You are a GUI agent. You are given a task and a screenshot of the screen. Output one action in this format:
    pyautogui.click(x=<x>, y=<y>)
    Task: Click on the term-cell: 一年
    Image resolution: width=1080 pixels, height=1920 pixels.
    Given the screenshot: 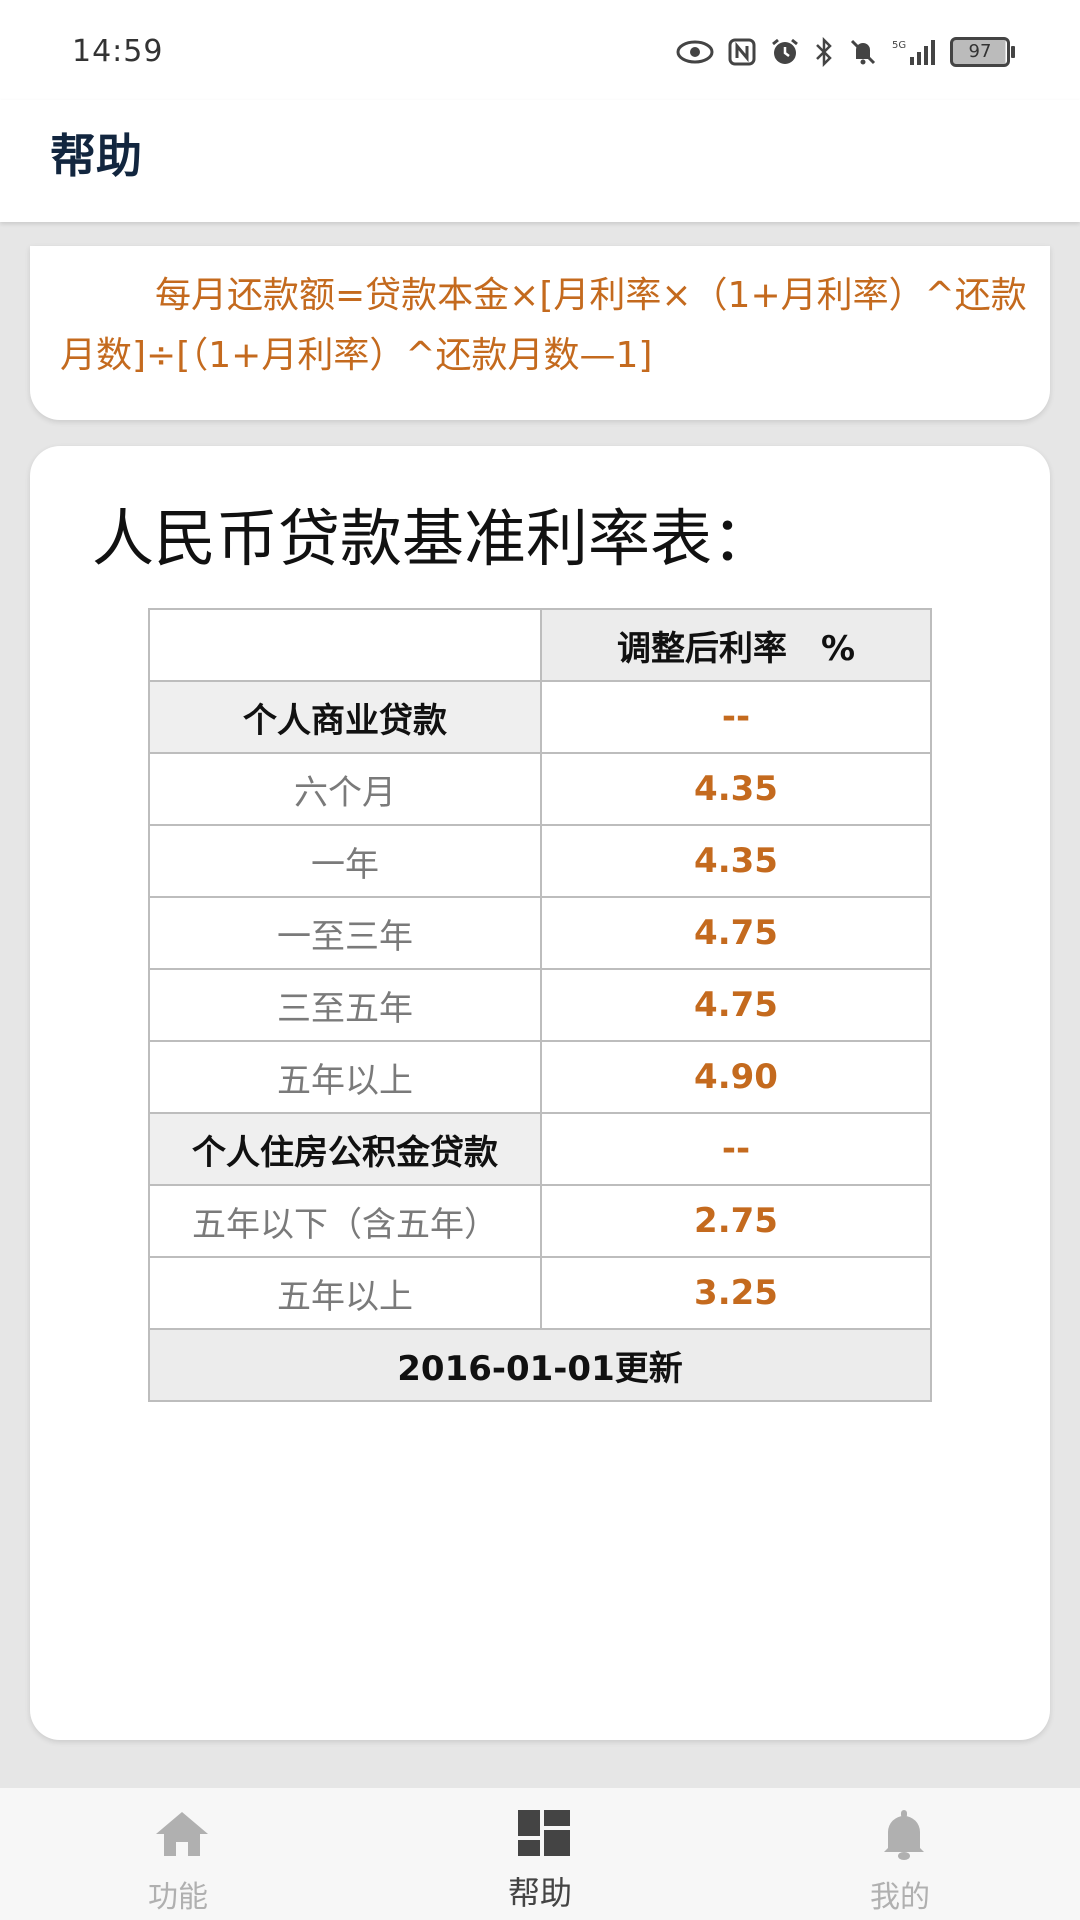 What is the action you would take?
    pyautogui.click(x=345, y=861)
    